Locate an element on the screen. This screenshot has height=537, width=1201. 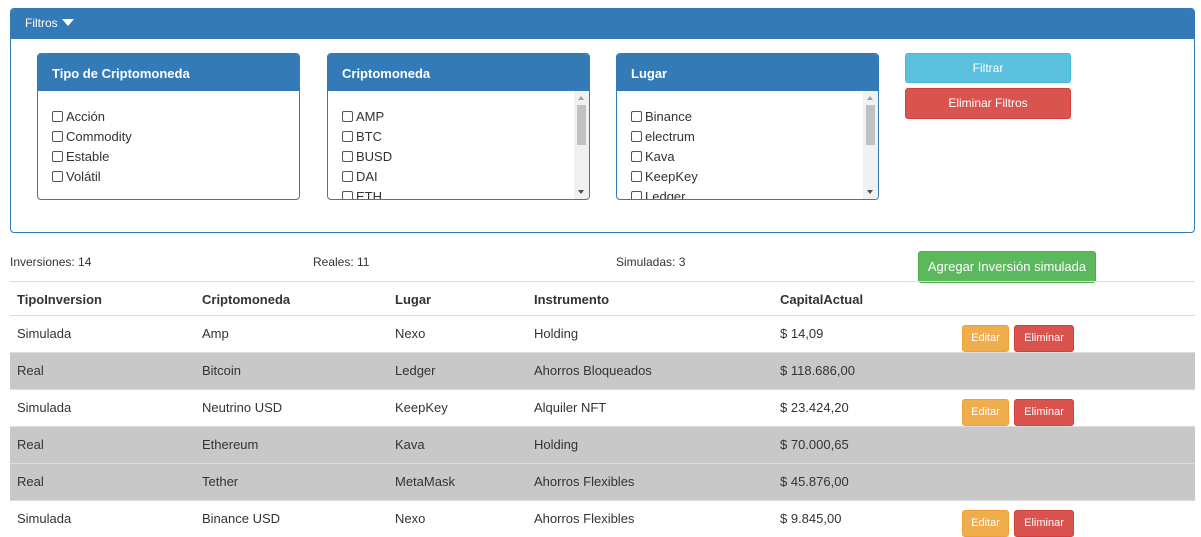
filters-toggle: Filtros is located at coordinates (602, 24).